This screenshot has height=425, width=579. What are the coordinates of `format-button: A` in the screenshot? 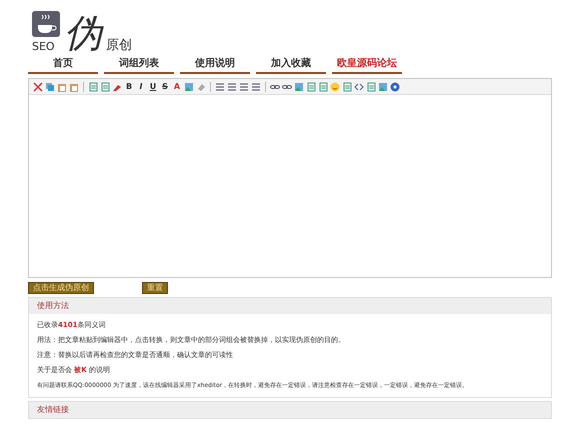 It's located at (177, 87).